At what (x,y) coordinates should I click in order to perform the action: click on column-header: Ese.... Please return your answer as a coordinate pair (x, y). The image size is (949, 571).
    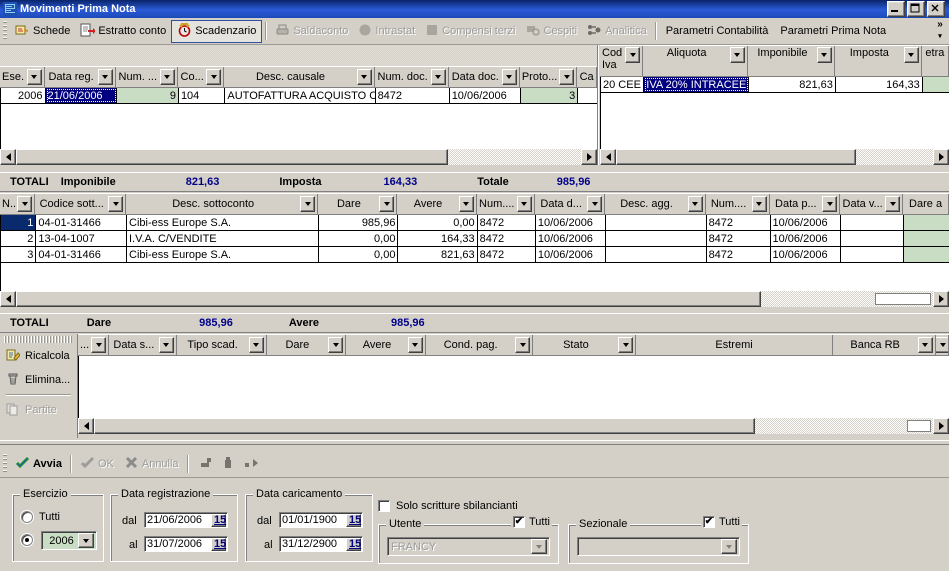
    Looking at the image, I should click on (22, 77).